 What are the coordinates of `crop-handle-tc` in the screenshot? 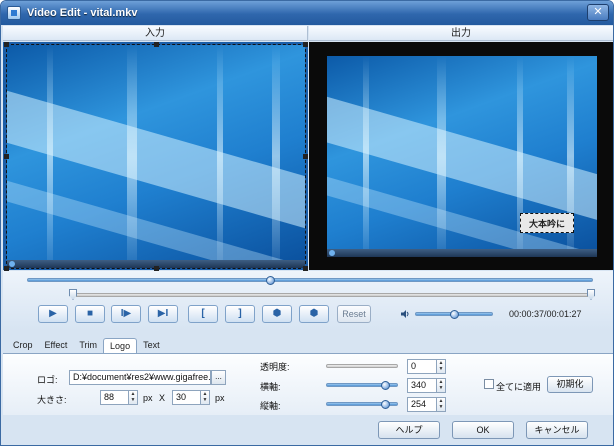 It's located at (156, 44).